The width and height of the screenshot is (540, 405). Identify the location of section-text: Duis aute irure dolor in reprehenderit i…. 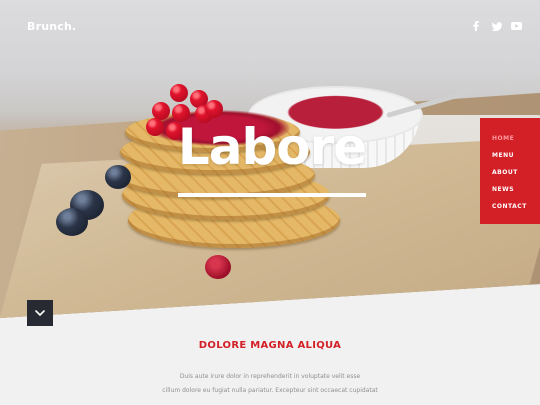
(270, 384).